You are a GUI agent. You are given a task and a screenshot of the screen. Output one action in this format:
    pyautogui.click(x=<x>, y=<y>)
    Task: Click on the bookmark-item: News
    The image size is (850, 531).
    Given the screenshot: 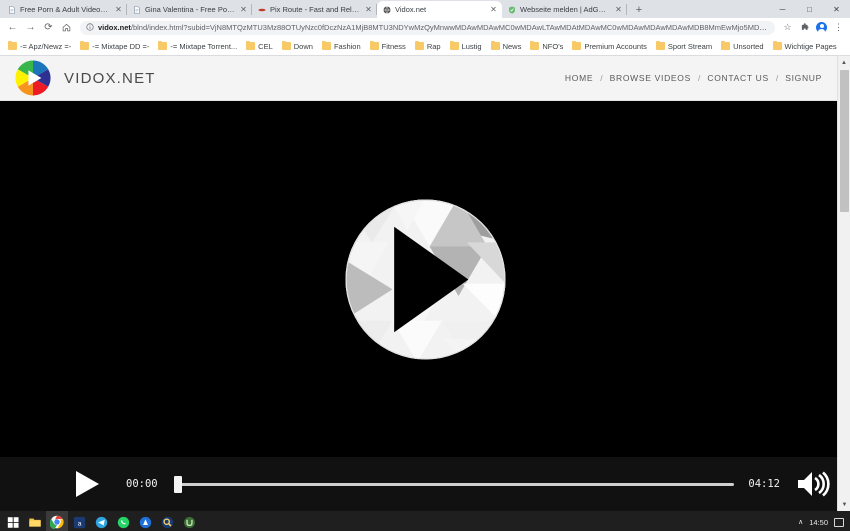 What is the action you would take?
    pyautogui.click(x=506, y=46)
    